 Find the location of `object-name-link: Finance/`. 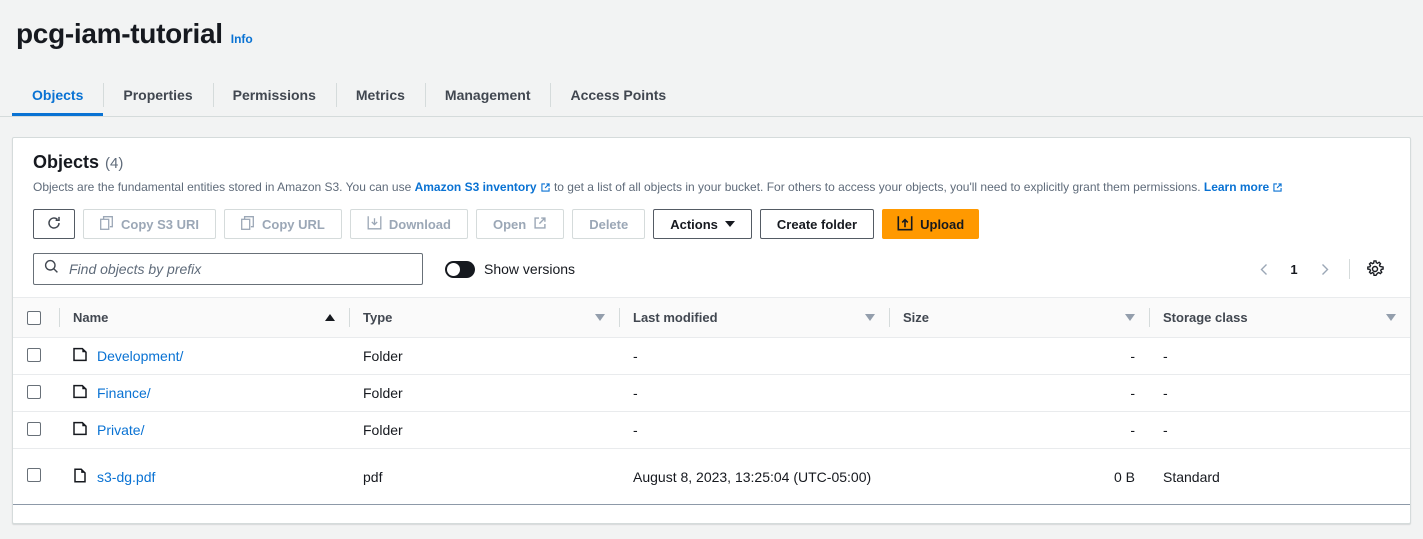

object-name-link: Finance/ is located at coordinates (124, 393).